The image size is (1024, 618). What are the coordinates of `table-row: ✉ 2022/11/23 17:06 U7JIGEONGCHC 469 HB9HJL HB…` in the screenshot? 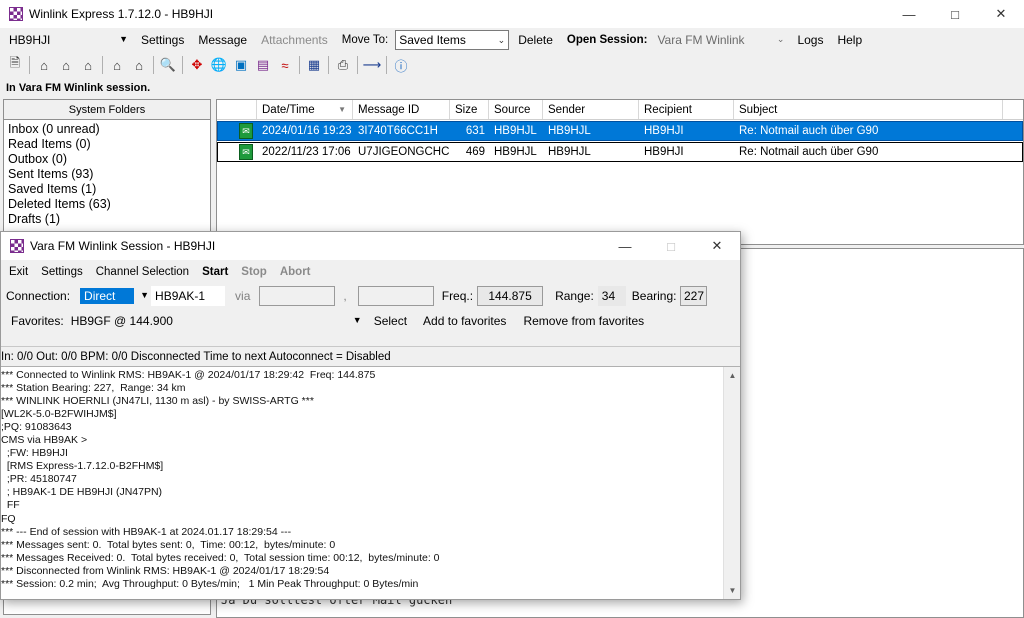 It's located at (620, 152).